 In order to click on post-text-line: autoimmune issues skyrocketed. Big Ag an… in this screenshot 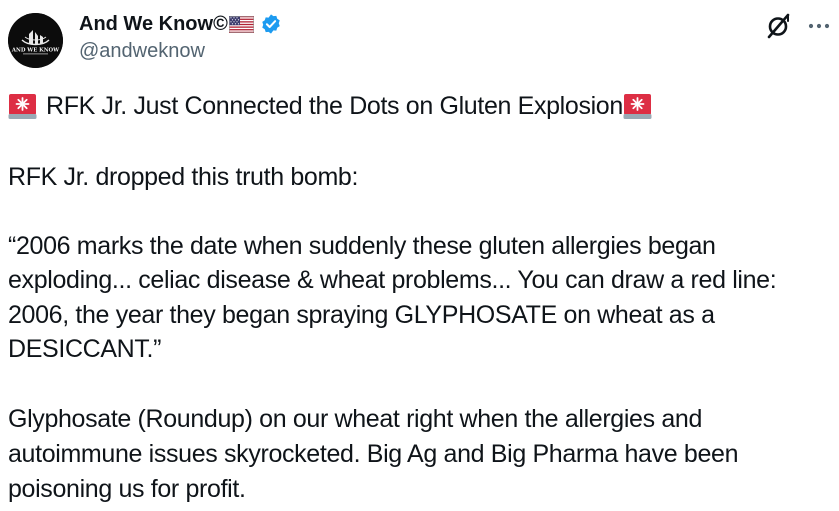, I will do `click(373, 454)`.